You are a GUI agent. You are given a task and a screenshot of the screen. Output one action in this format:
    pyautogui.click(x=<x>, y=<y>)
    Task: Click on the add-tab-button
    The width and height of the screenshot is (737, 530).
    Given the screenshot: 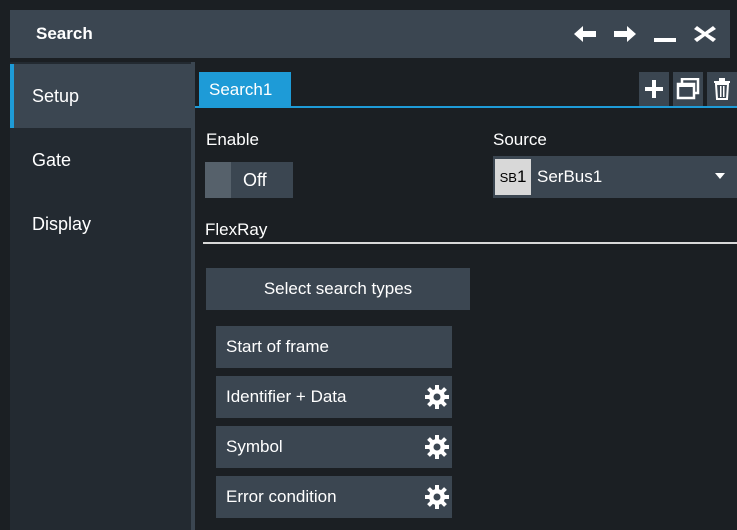 What is the action you would take?
    pyautogui.click(x=654, y=89)
    